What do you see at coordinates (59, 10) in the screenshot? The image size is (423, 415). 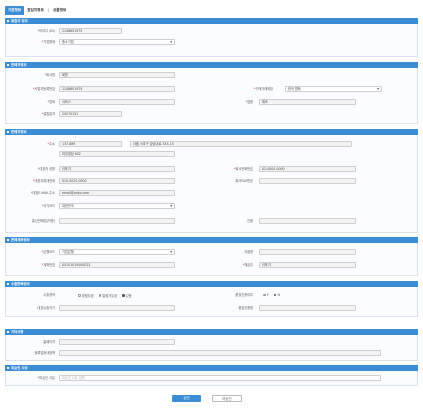 I see `tab-product-info: 상품정보` at bounding box center [59, 10].